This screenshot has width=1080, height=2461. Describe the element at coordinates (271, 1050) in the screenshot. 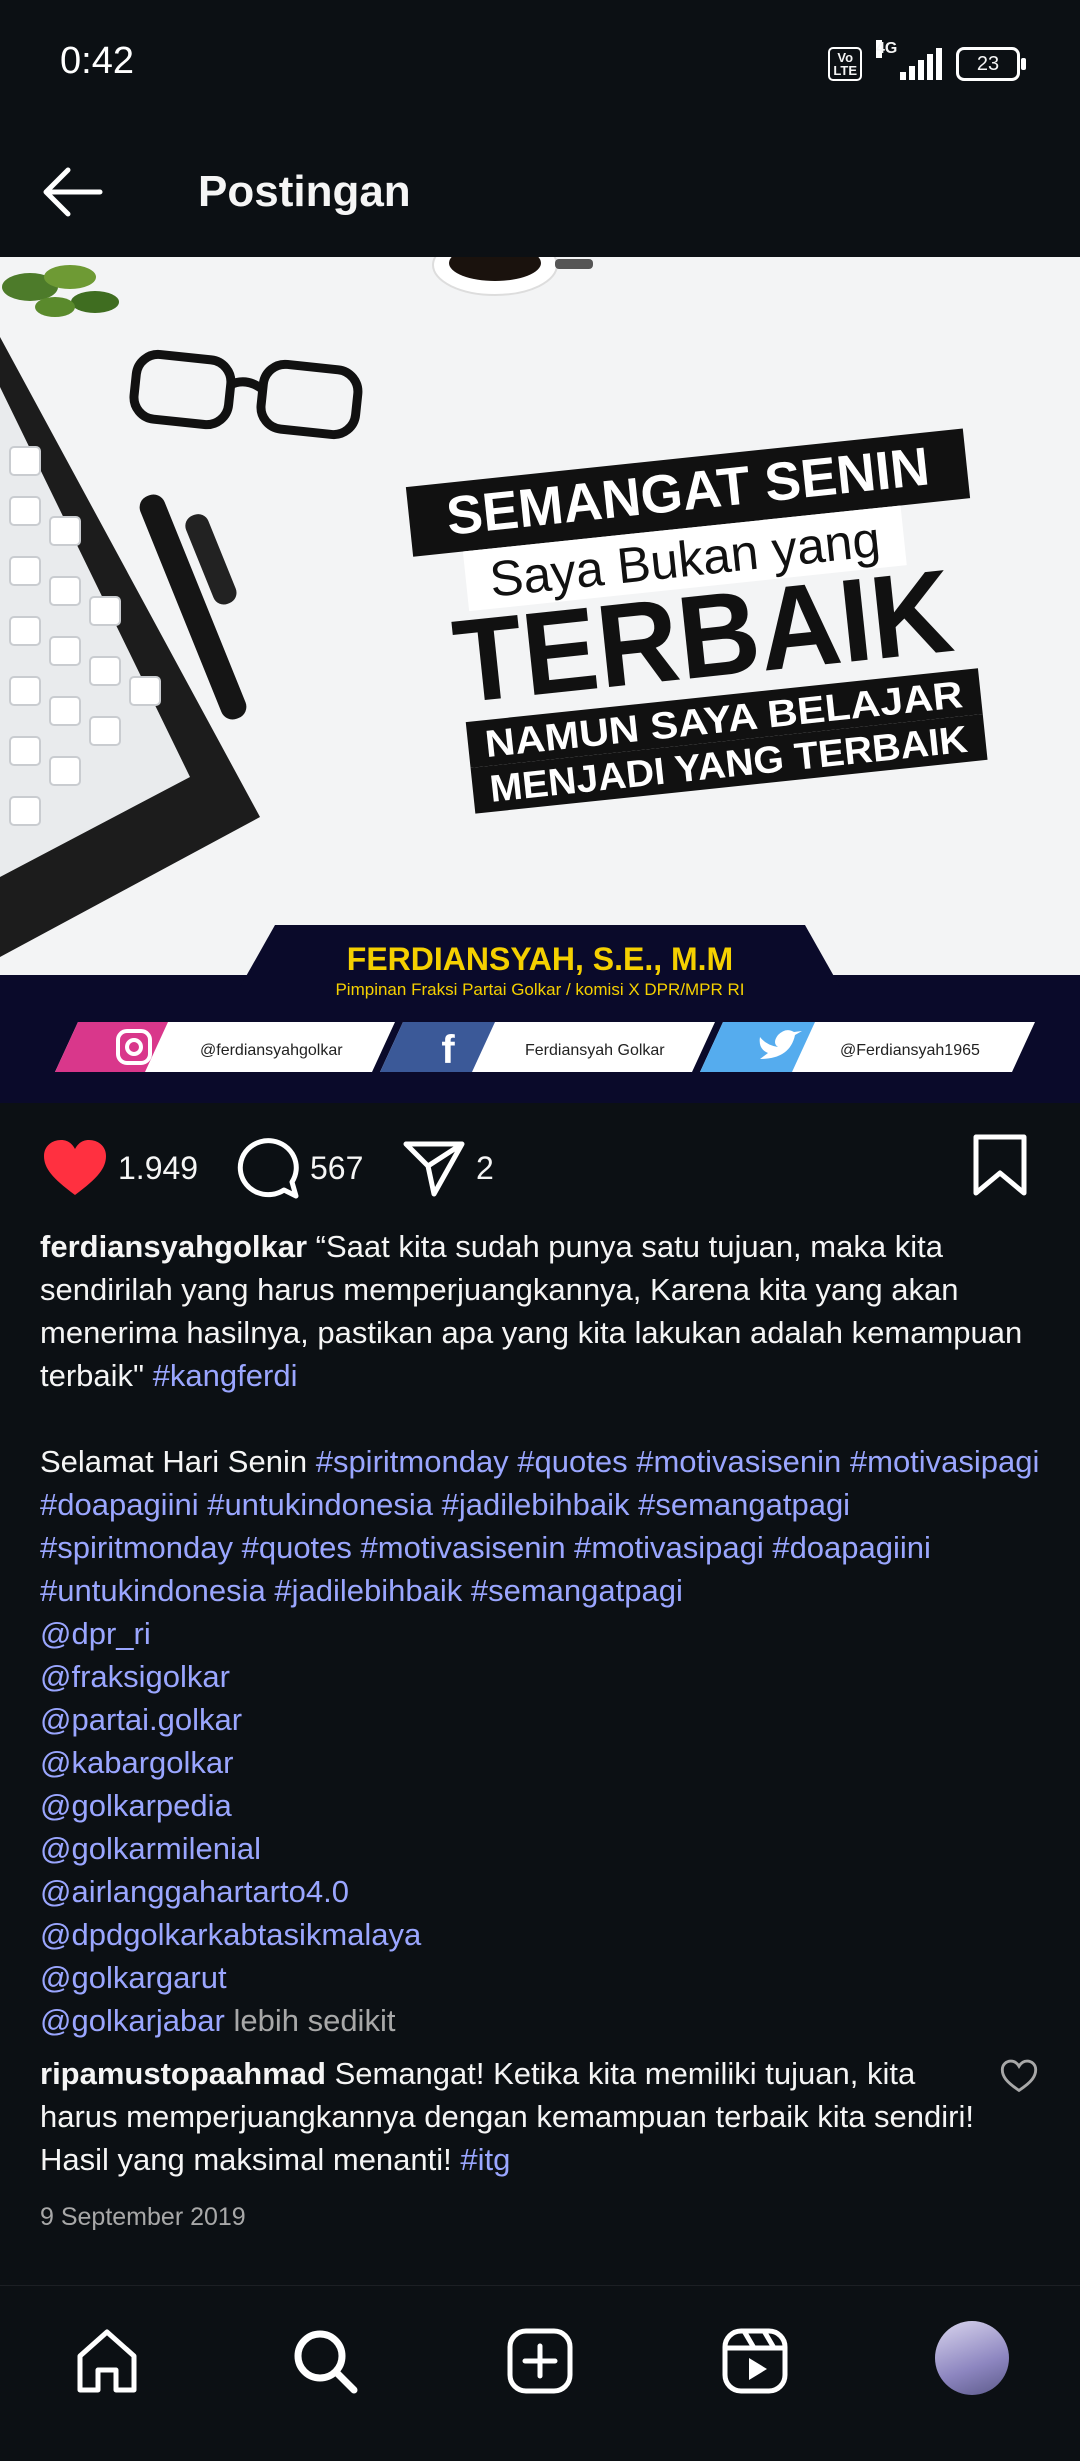

I see `instagram-handle: @ferdiansyahgolkar` at that location.